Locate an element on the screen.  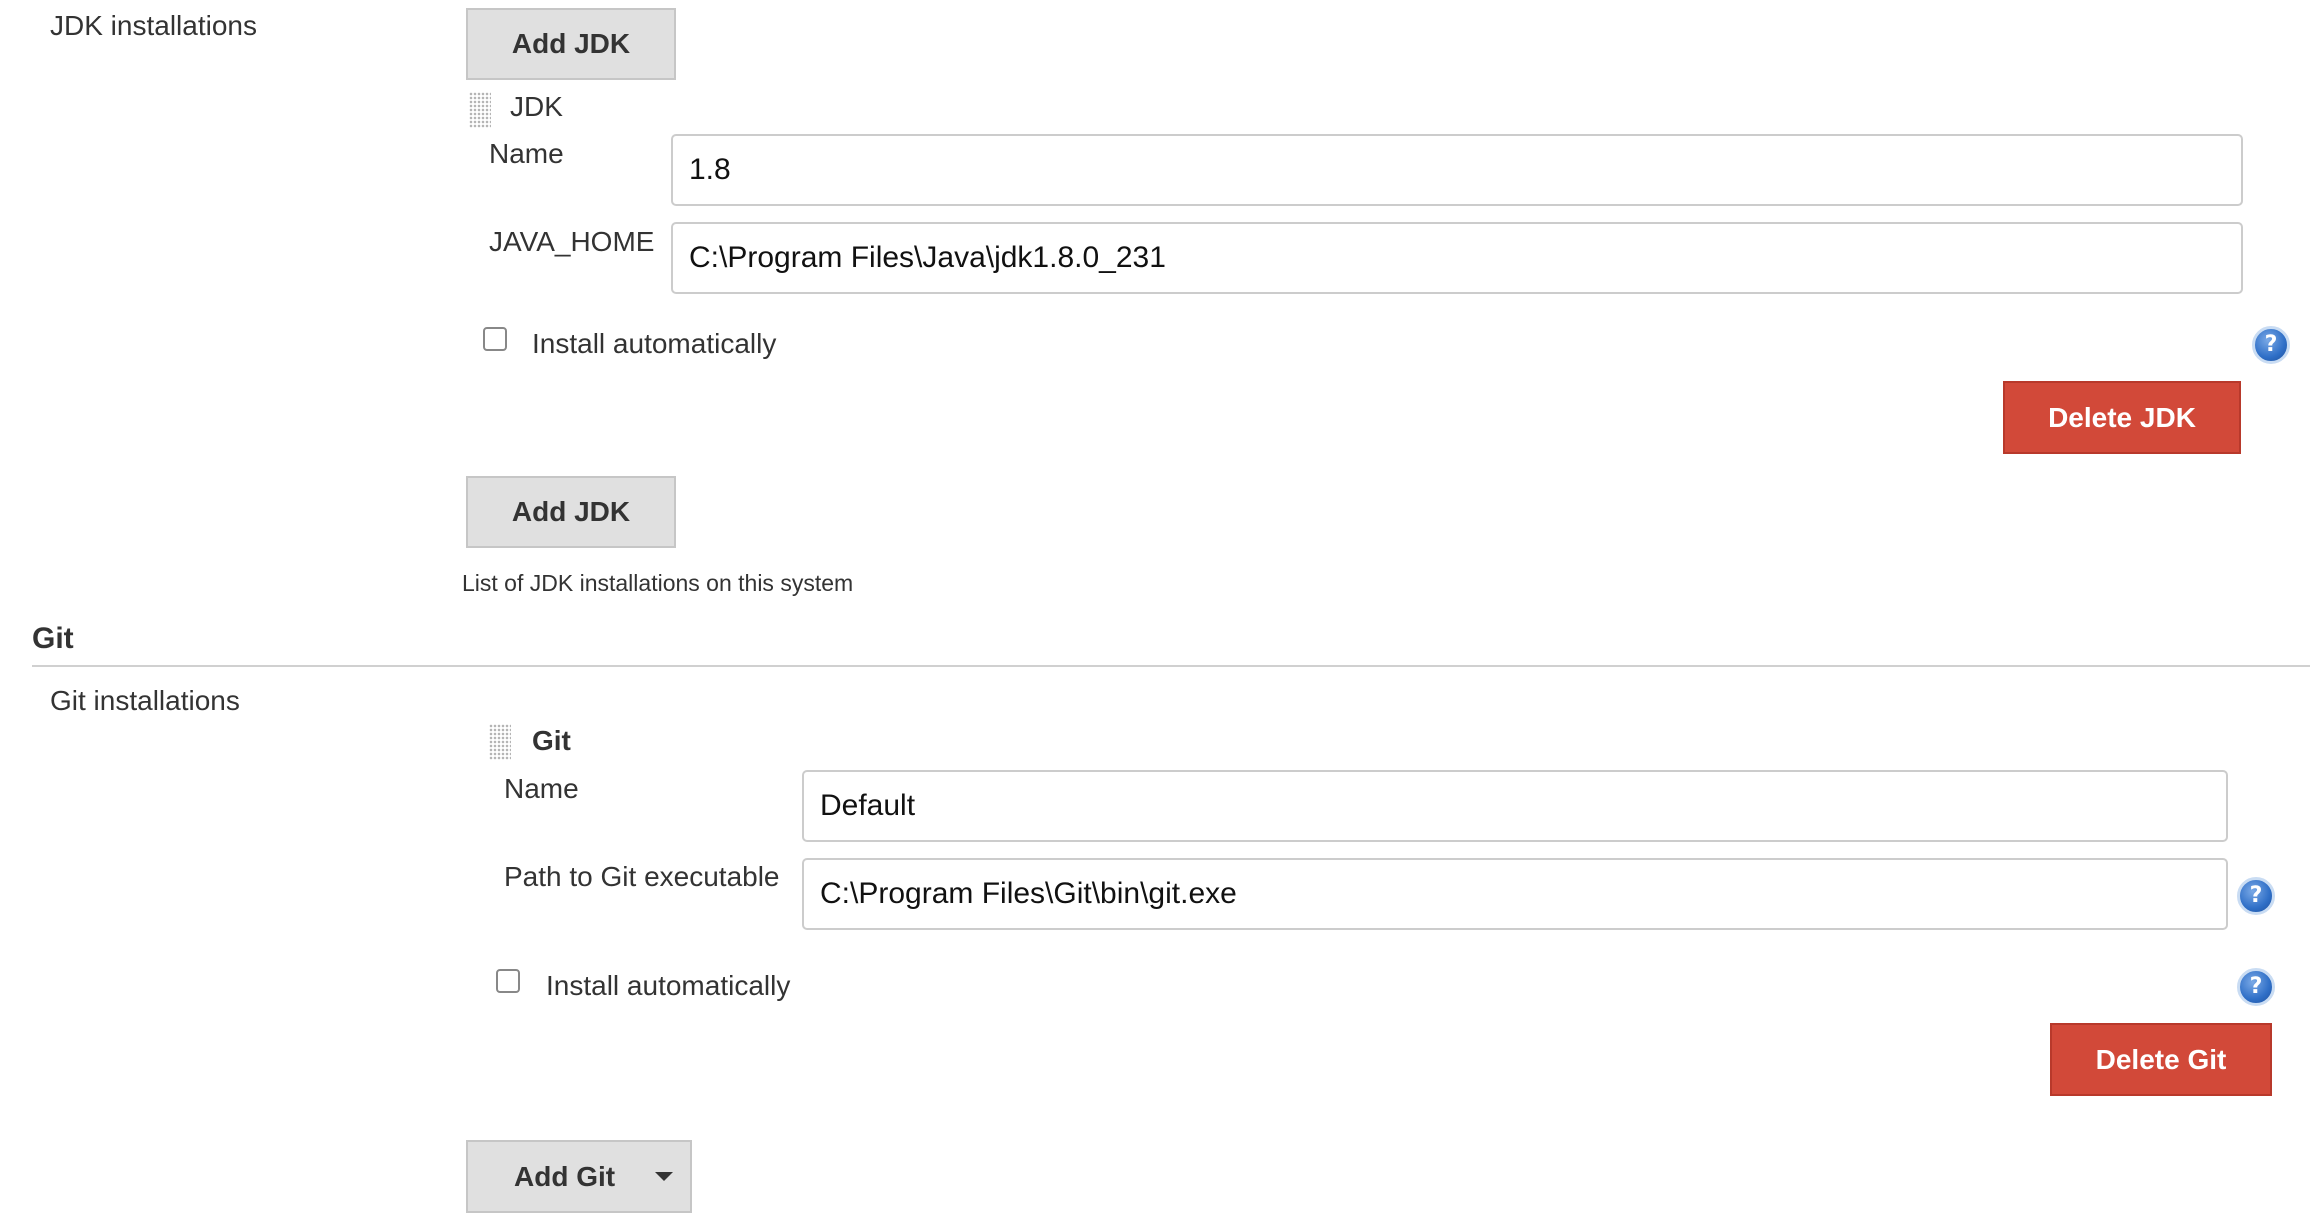
add-git-dropdown-button: Add Git is located at coordinates (579, 1176).